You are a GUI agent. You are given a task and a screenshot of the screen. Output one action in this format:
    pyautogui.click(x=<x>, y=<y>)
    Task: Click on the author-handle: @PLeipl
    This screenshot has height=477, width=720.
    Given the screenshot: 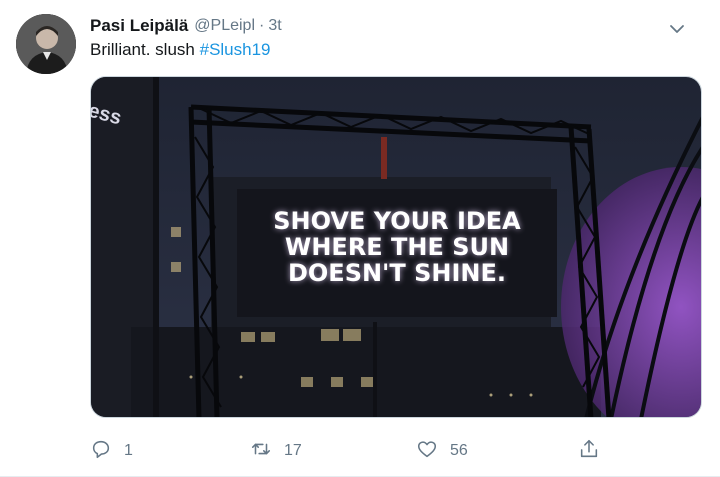 What is the action you would take?
    pyautogui.click(x=224, y=26)
    